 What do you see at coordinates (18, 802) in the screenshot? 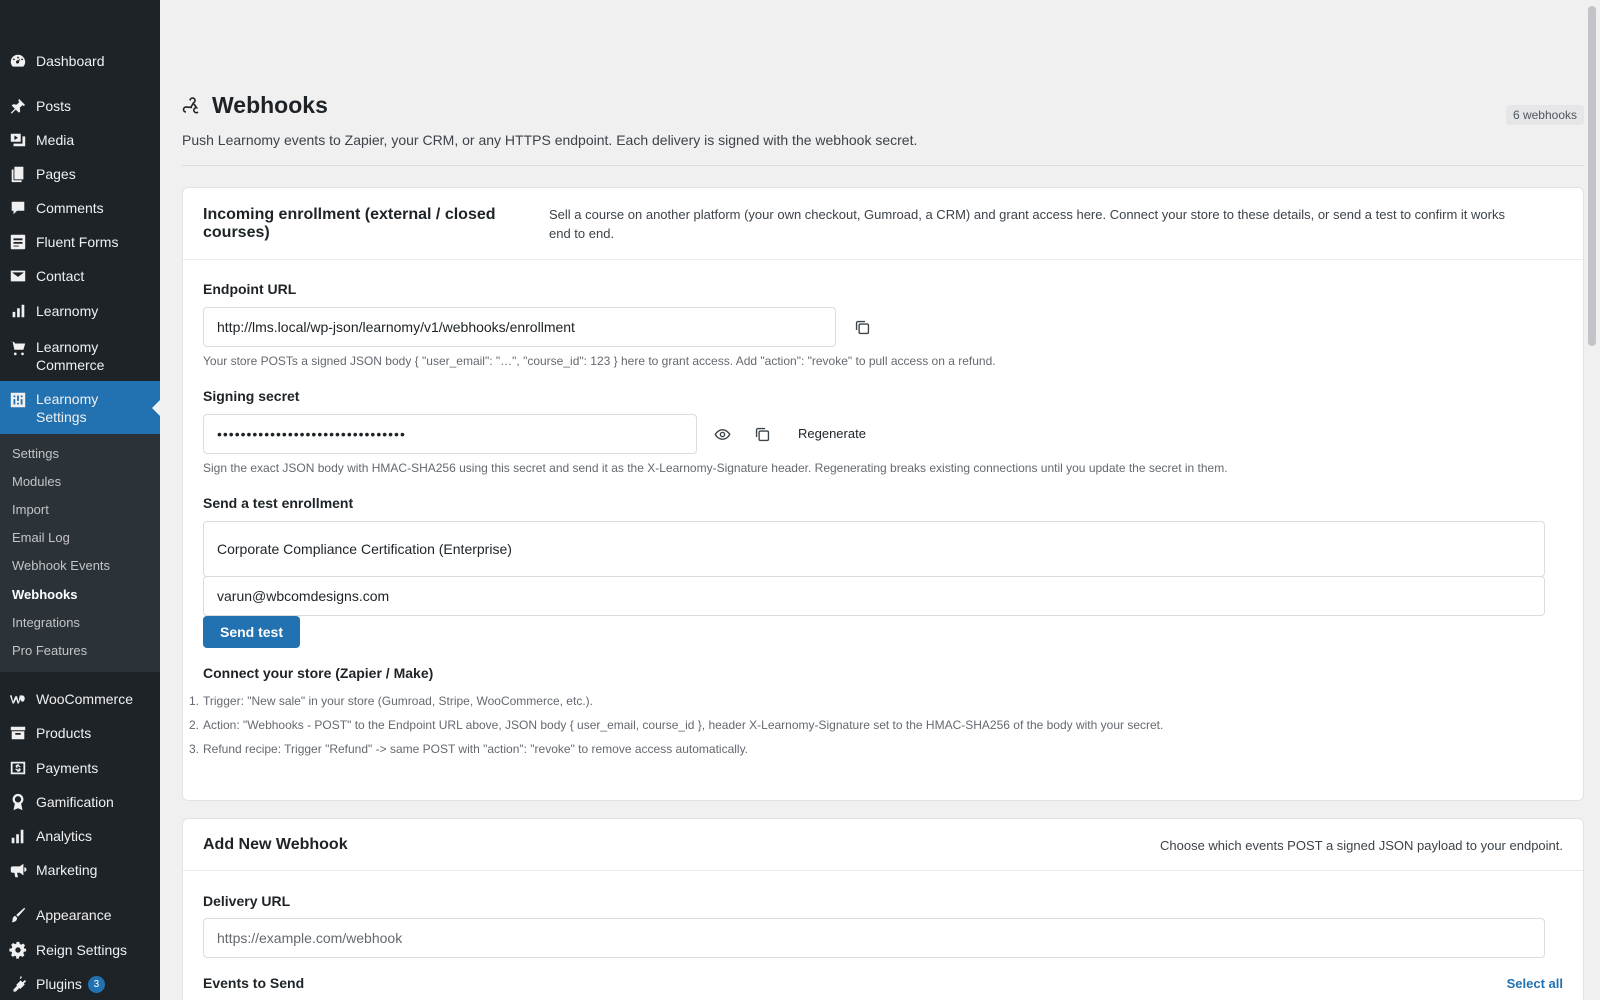
I see `award-icon` at bounding box center [18, 802].